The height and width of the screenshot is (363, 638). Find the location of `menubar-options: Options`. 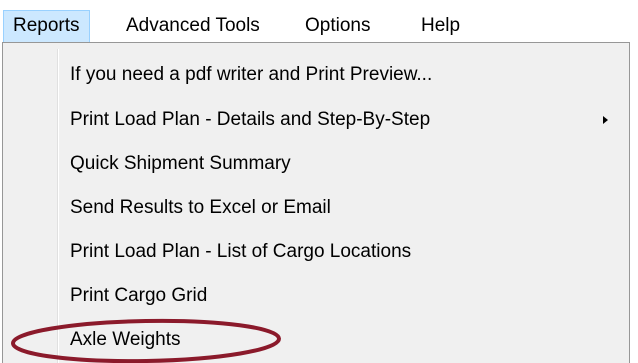

menubar-options: Options is located at coordinates (337, 26).